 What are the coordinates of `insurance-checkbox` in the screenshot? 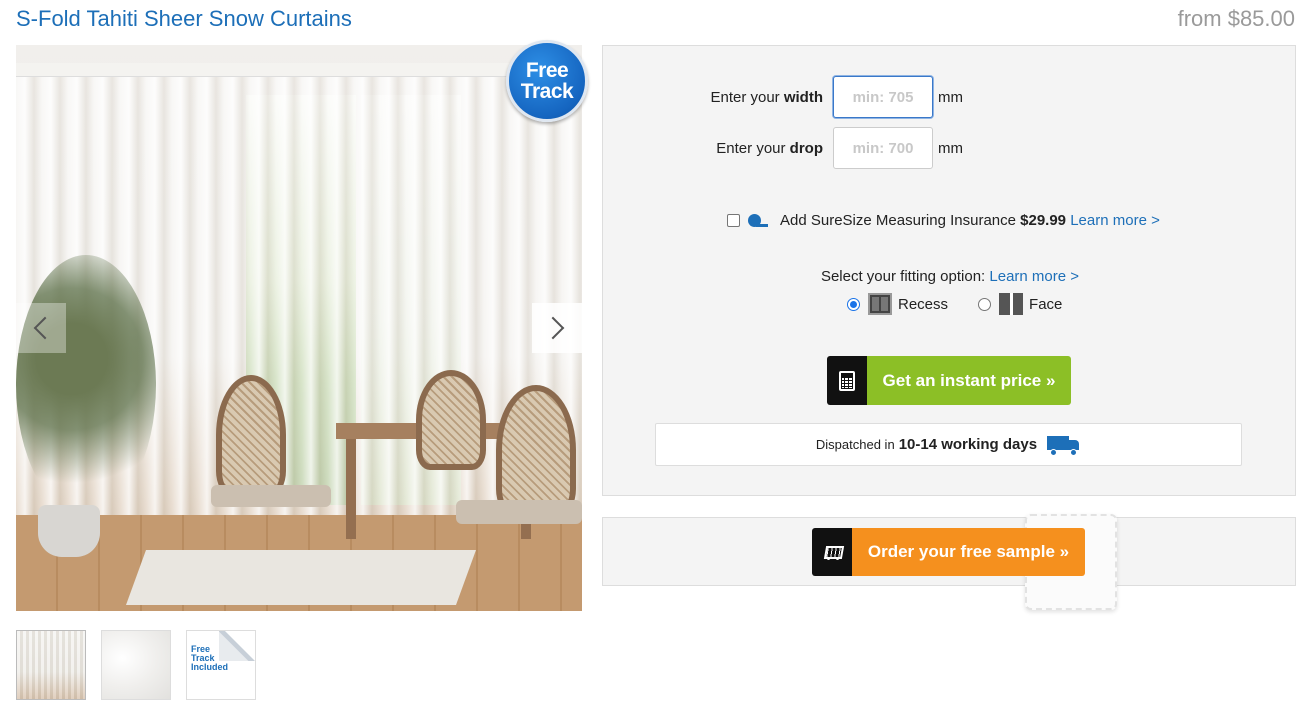 It's located at (733, 220).